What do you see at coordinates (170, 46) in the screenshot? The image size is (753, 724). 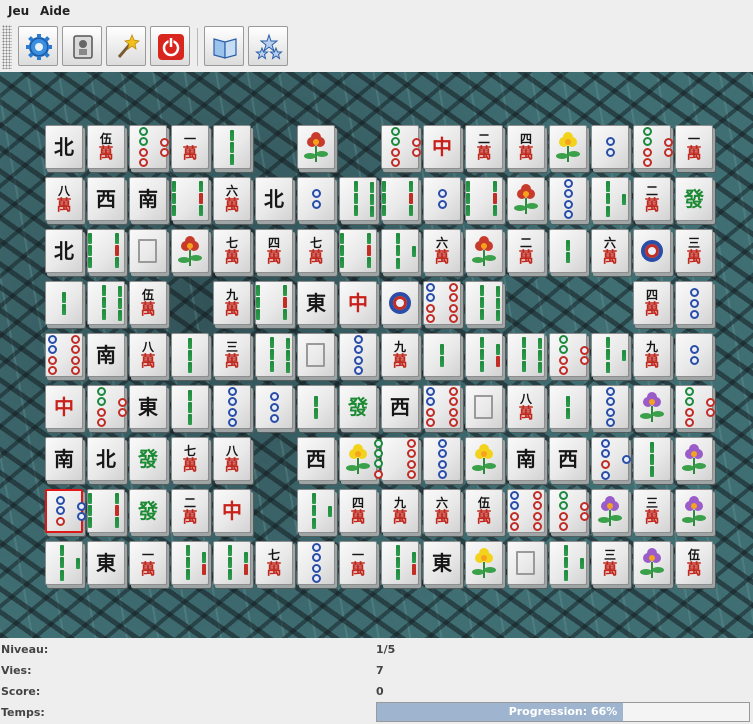 I see `quit-button` at bounding box center [170, 46].